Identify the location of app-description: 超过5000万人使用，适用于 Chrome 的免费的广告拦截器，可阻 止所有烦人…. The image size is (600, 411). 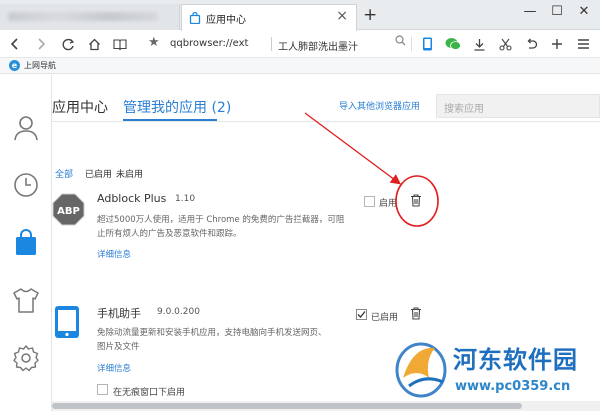
(222, 227).